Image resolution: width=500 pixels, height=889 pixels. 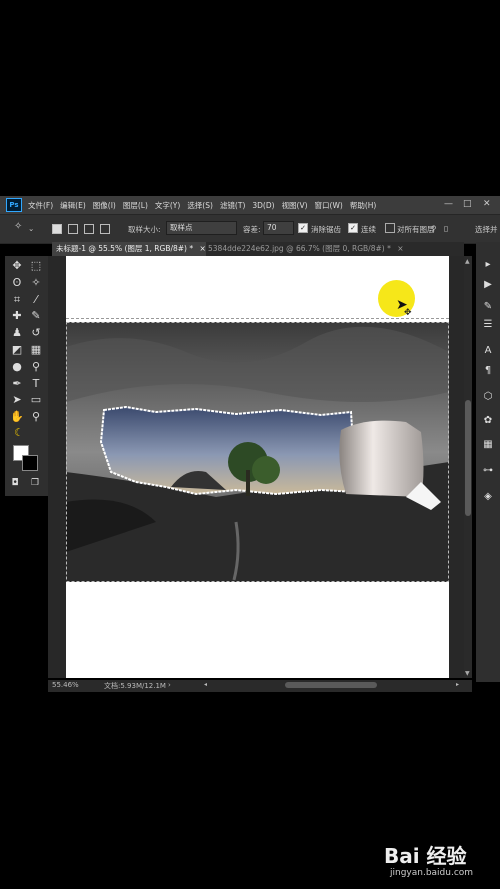 I want to click on magic-wand-tool-icon: ✧, so click(x=36, y=283).